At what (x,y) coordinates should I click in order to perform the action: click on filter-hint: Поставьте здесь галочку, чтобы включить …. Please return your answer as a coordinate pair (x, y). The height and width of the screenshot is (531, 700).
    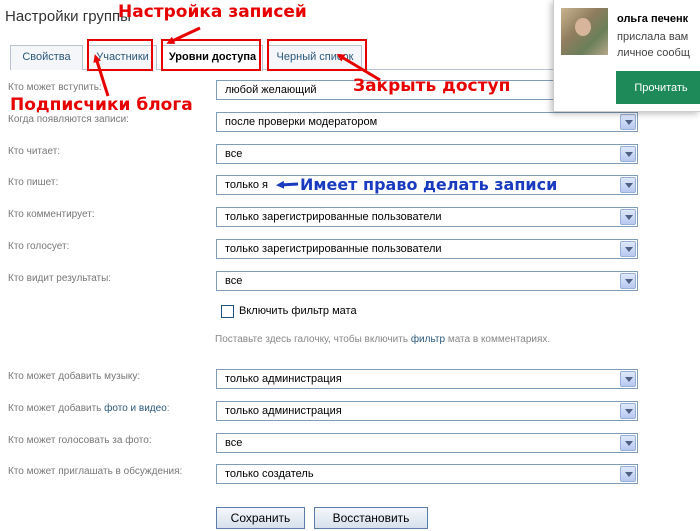
    Looking at the image, I should click on (382, 339).